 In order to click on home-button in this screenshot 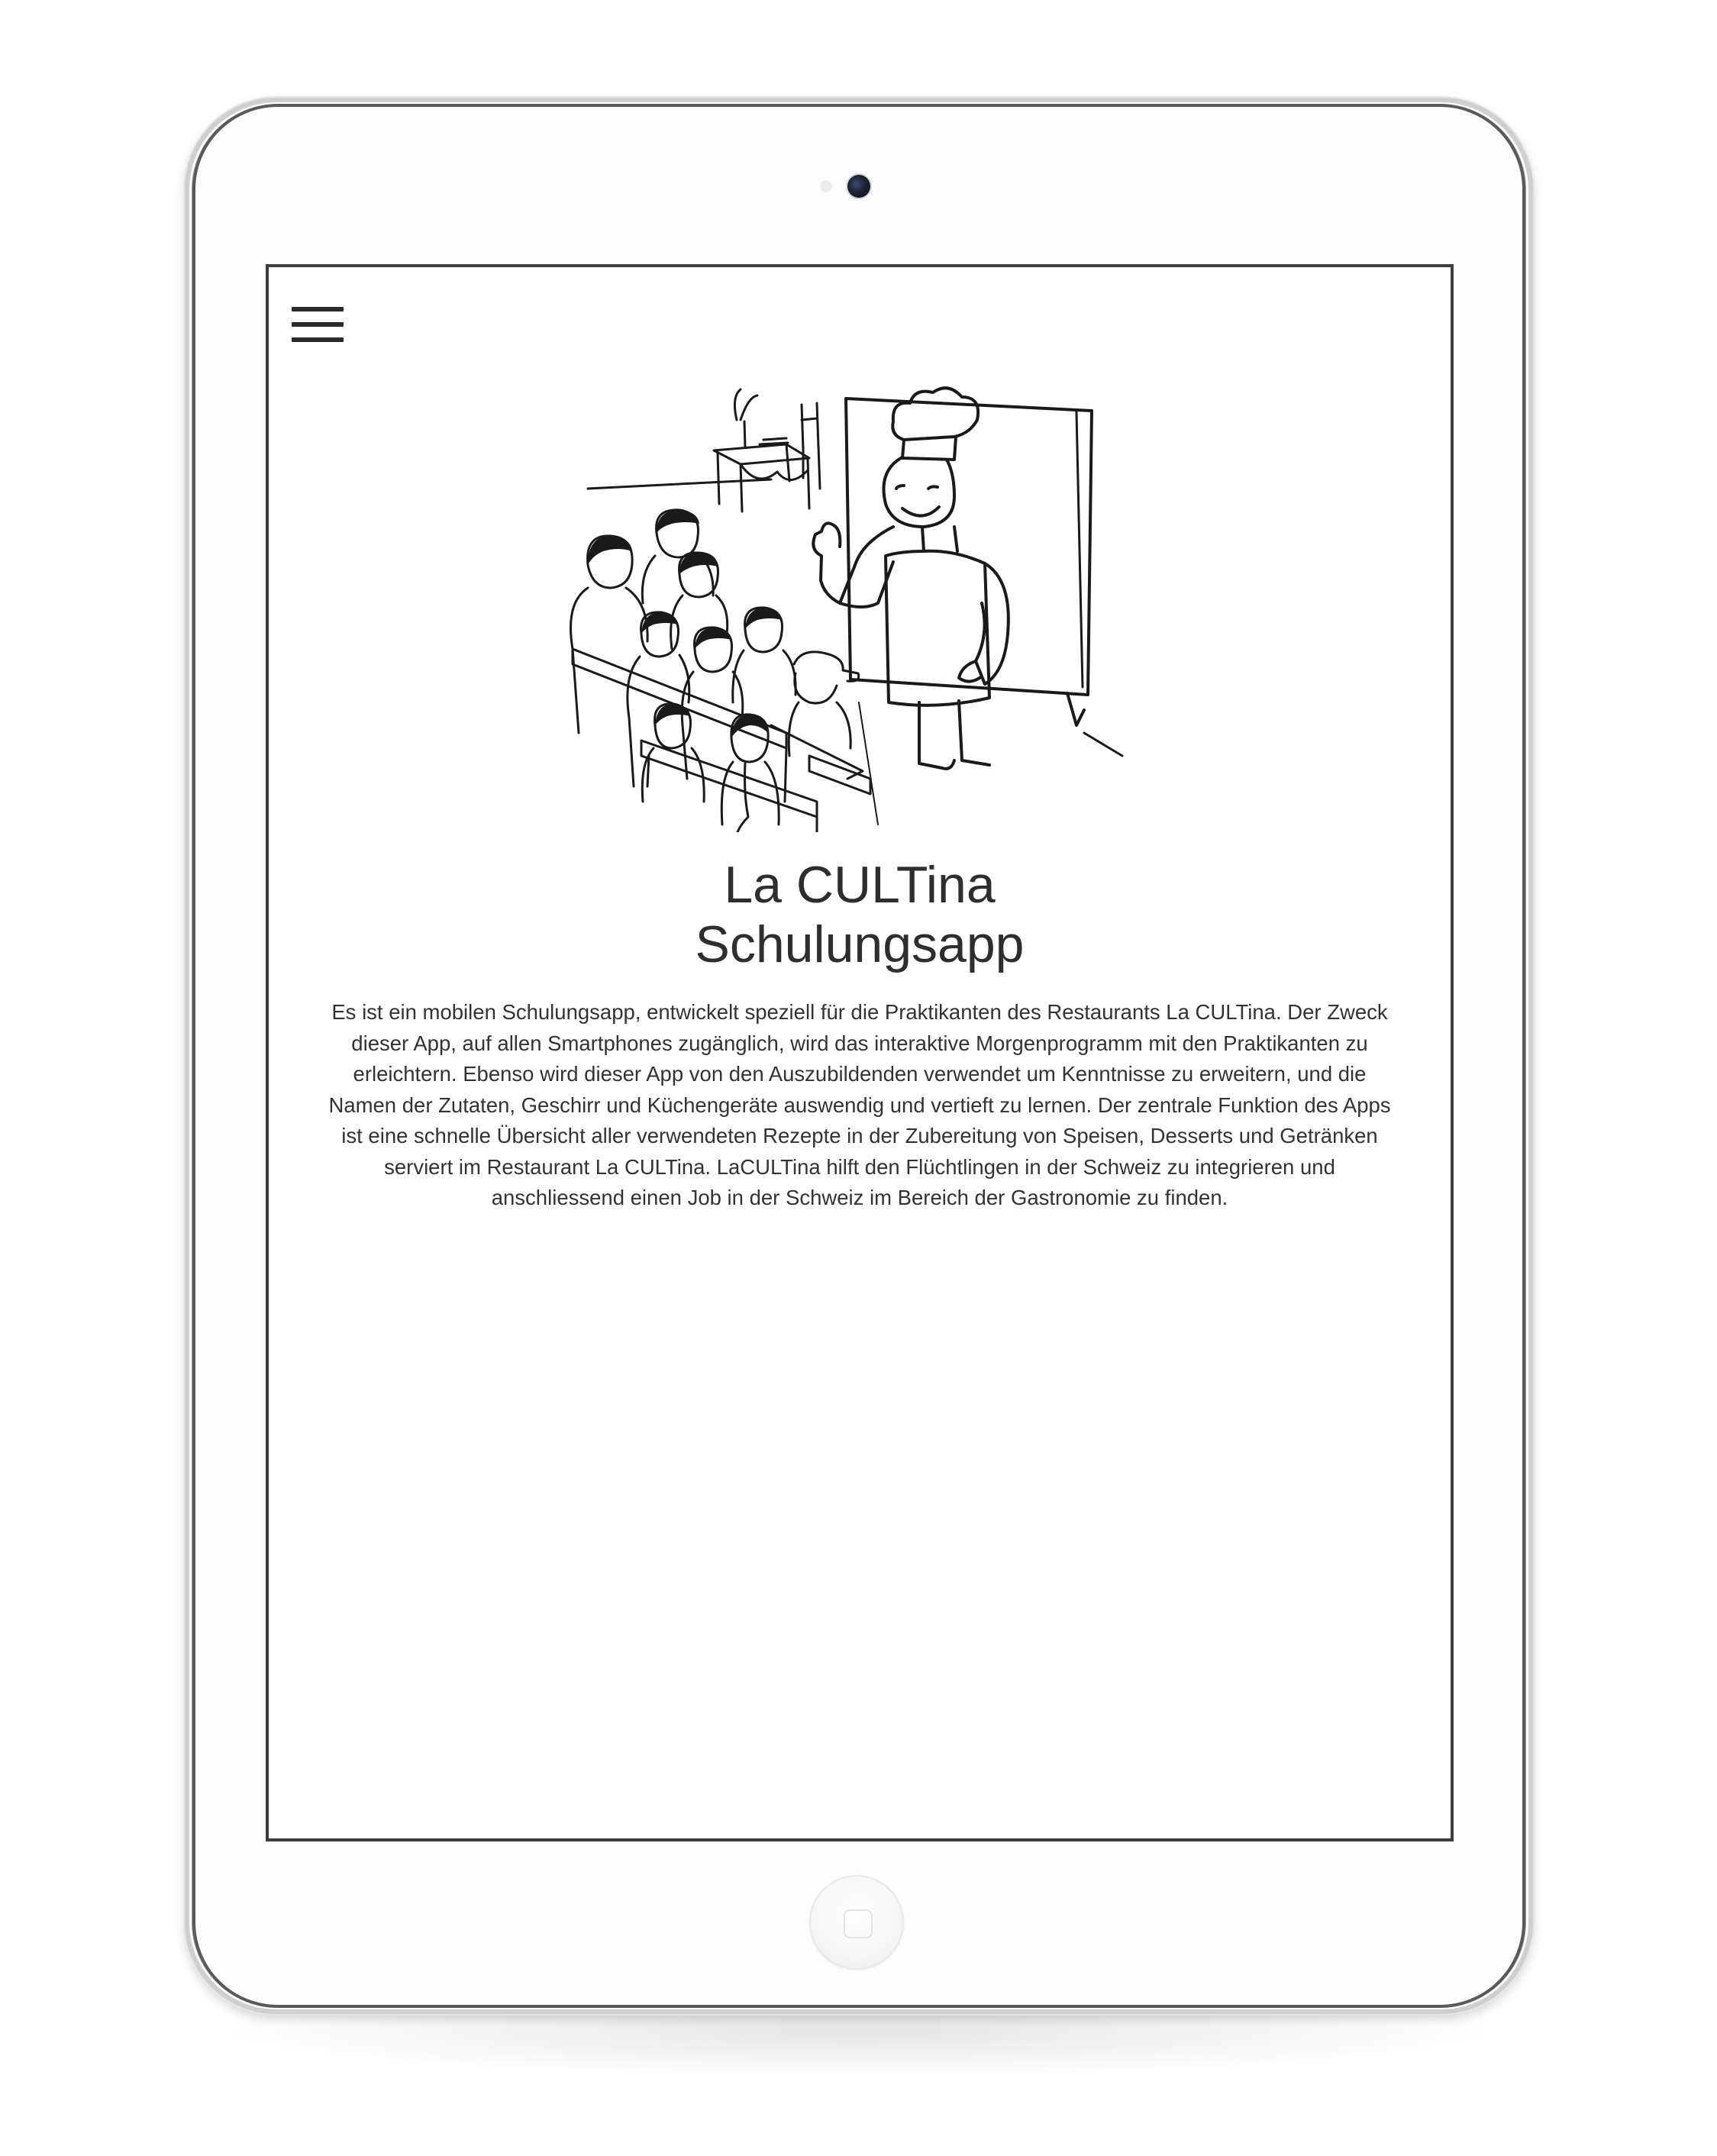, I will do `click(857, 1922)`.